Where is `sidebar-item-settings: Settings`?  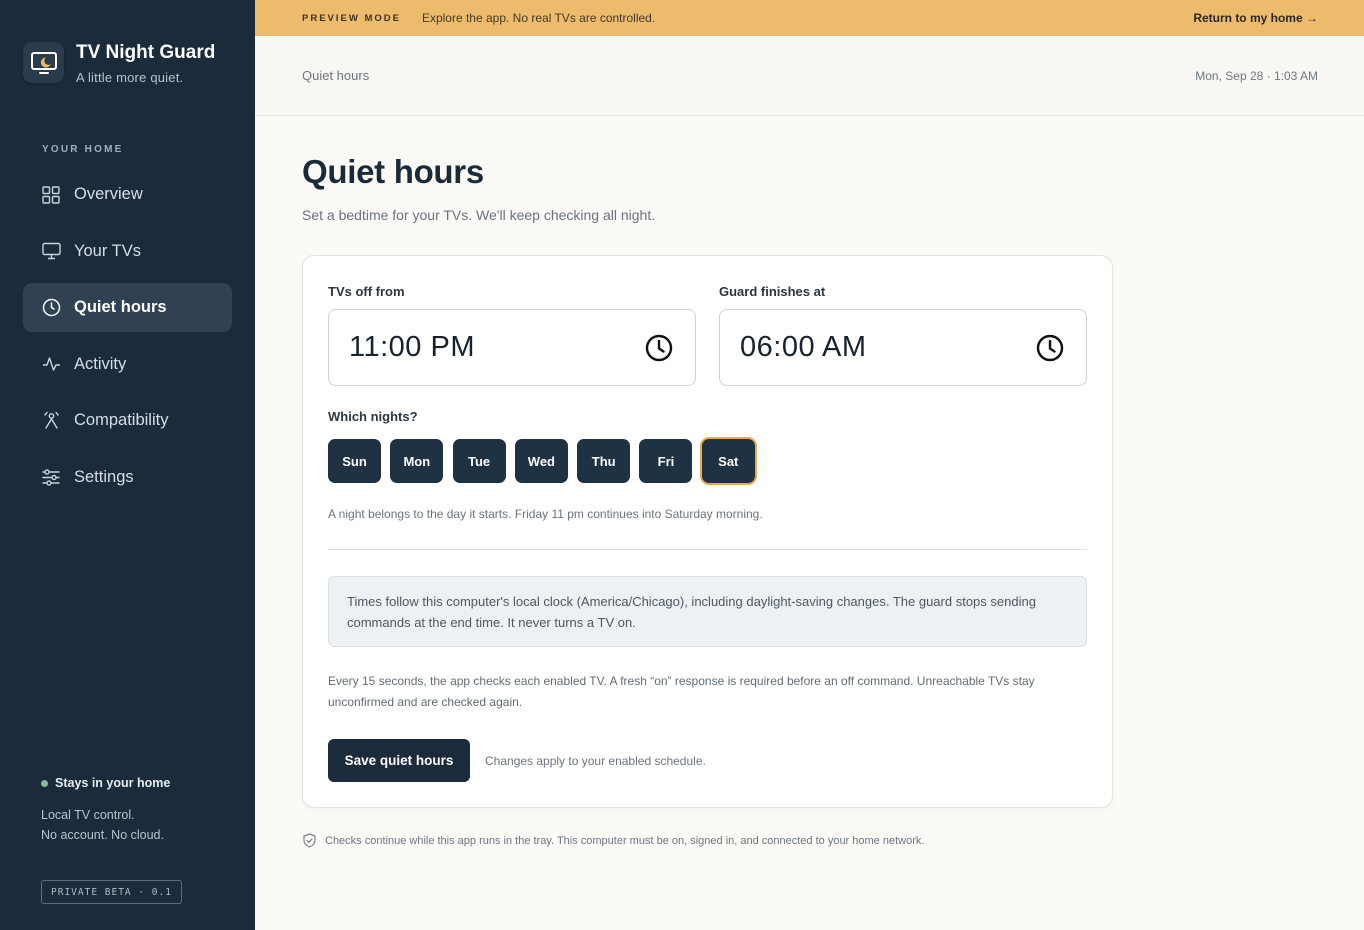 sidebar-item-settings: Settings is located at coordinates (127, 477).